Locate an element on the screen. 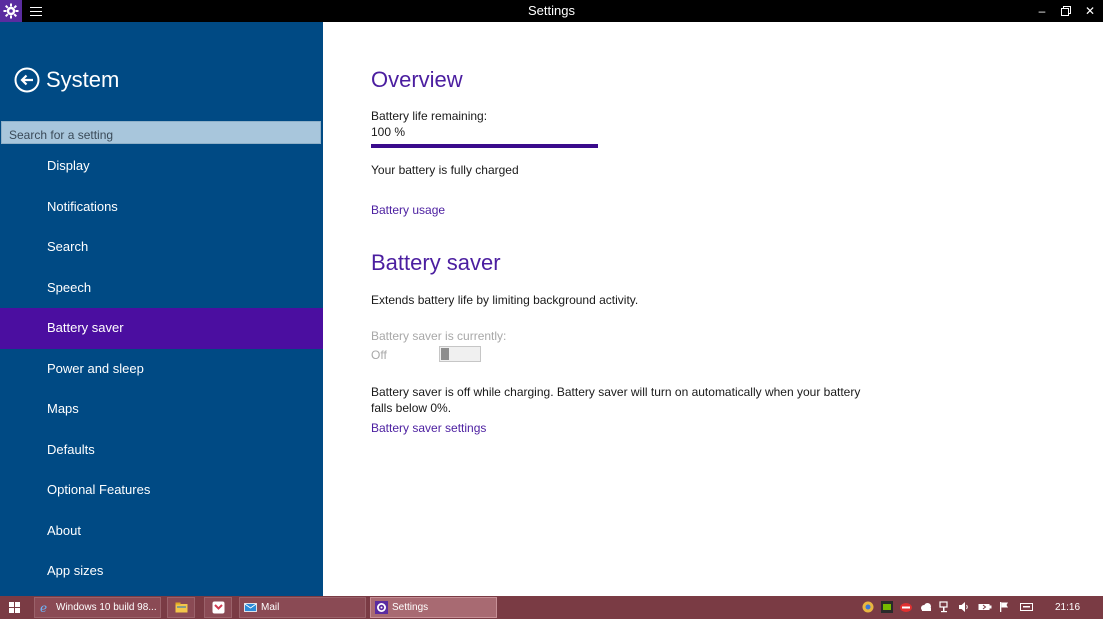 This screenshot has width=1103, height=619. battery-progress-fill is located at coordinates (484, 146).